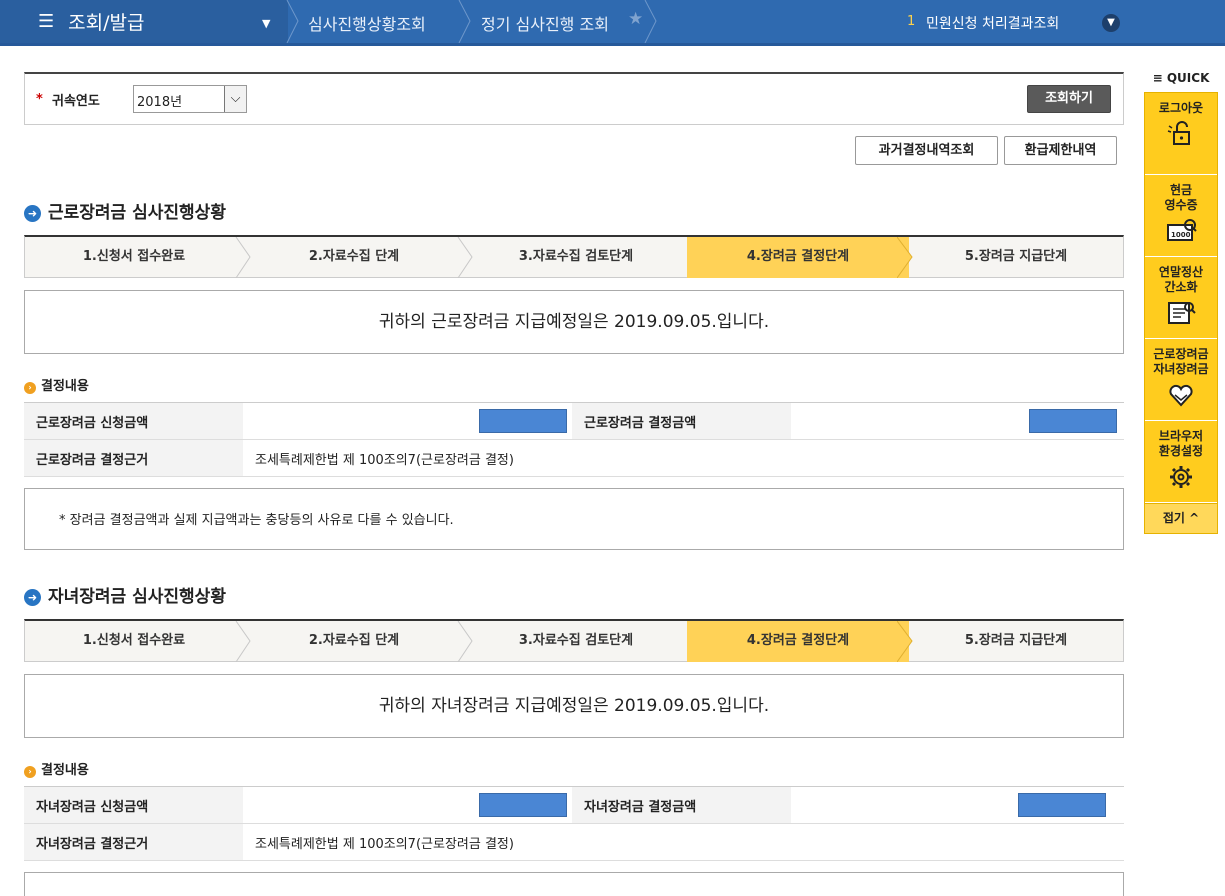 This screenshot has height=896, width=1225. Describe the element at coordinates (1182, 230) in the screenshot. I see `receipt-icon: 1000` at that location.